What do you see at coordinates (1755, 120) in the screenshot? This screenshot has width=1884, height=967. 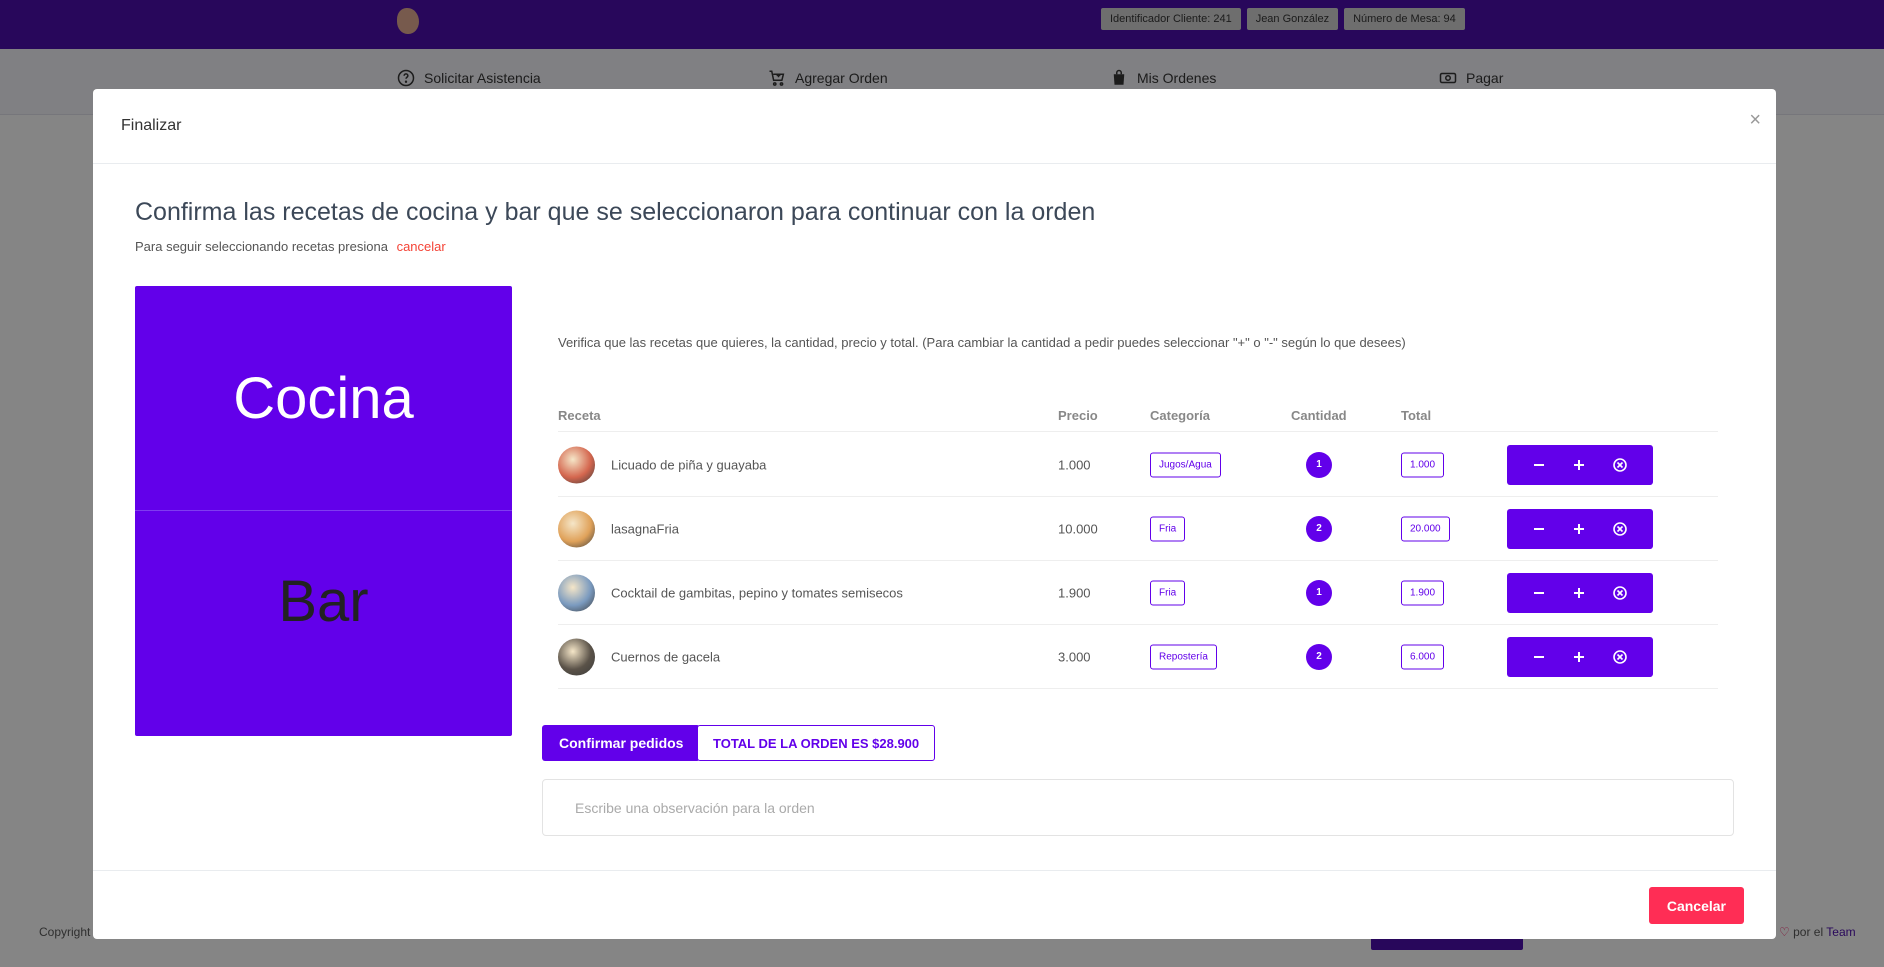 I see `close-icon: ×` at bounding box center [1755, 120].